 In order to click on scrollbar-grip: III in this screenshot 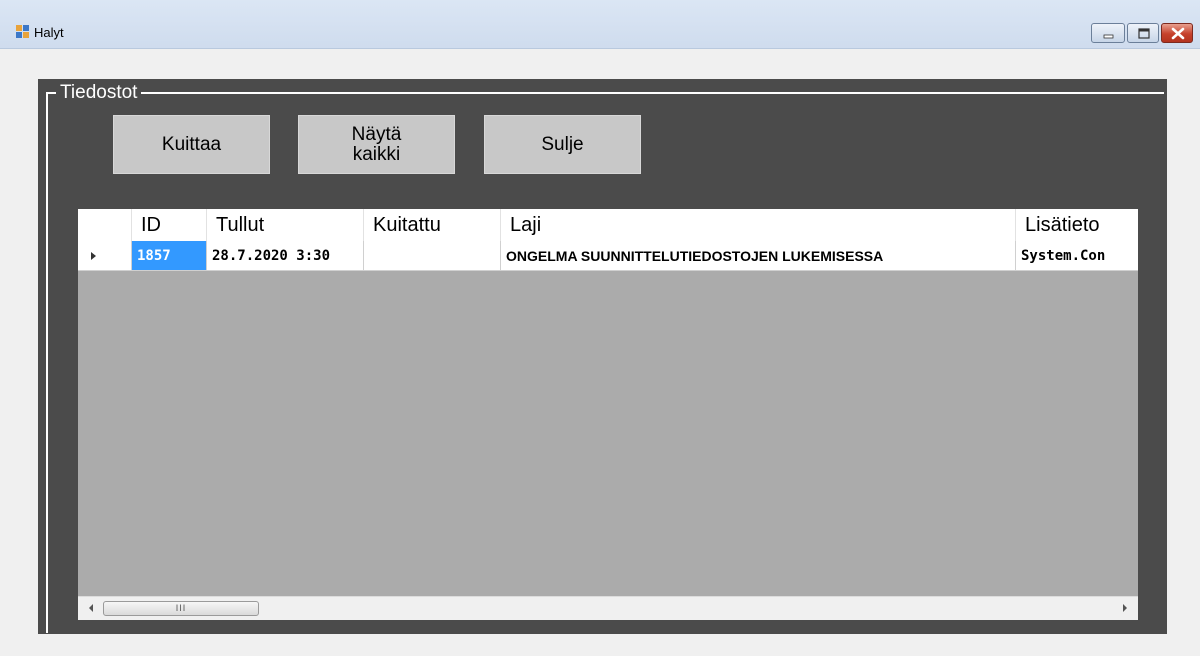, I will do `click(181, 608)`.